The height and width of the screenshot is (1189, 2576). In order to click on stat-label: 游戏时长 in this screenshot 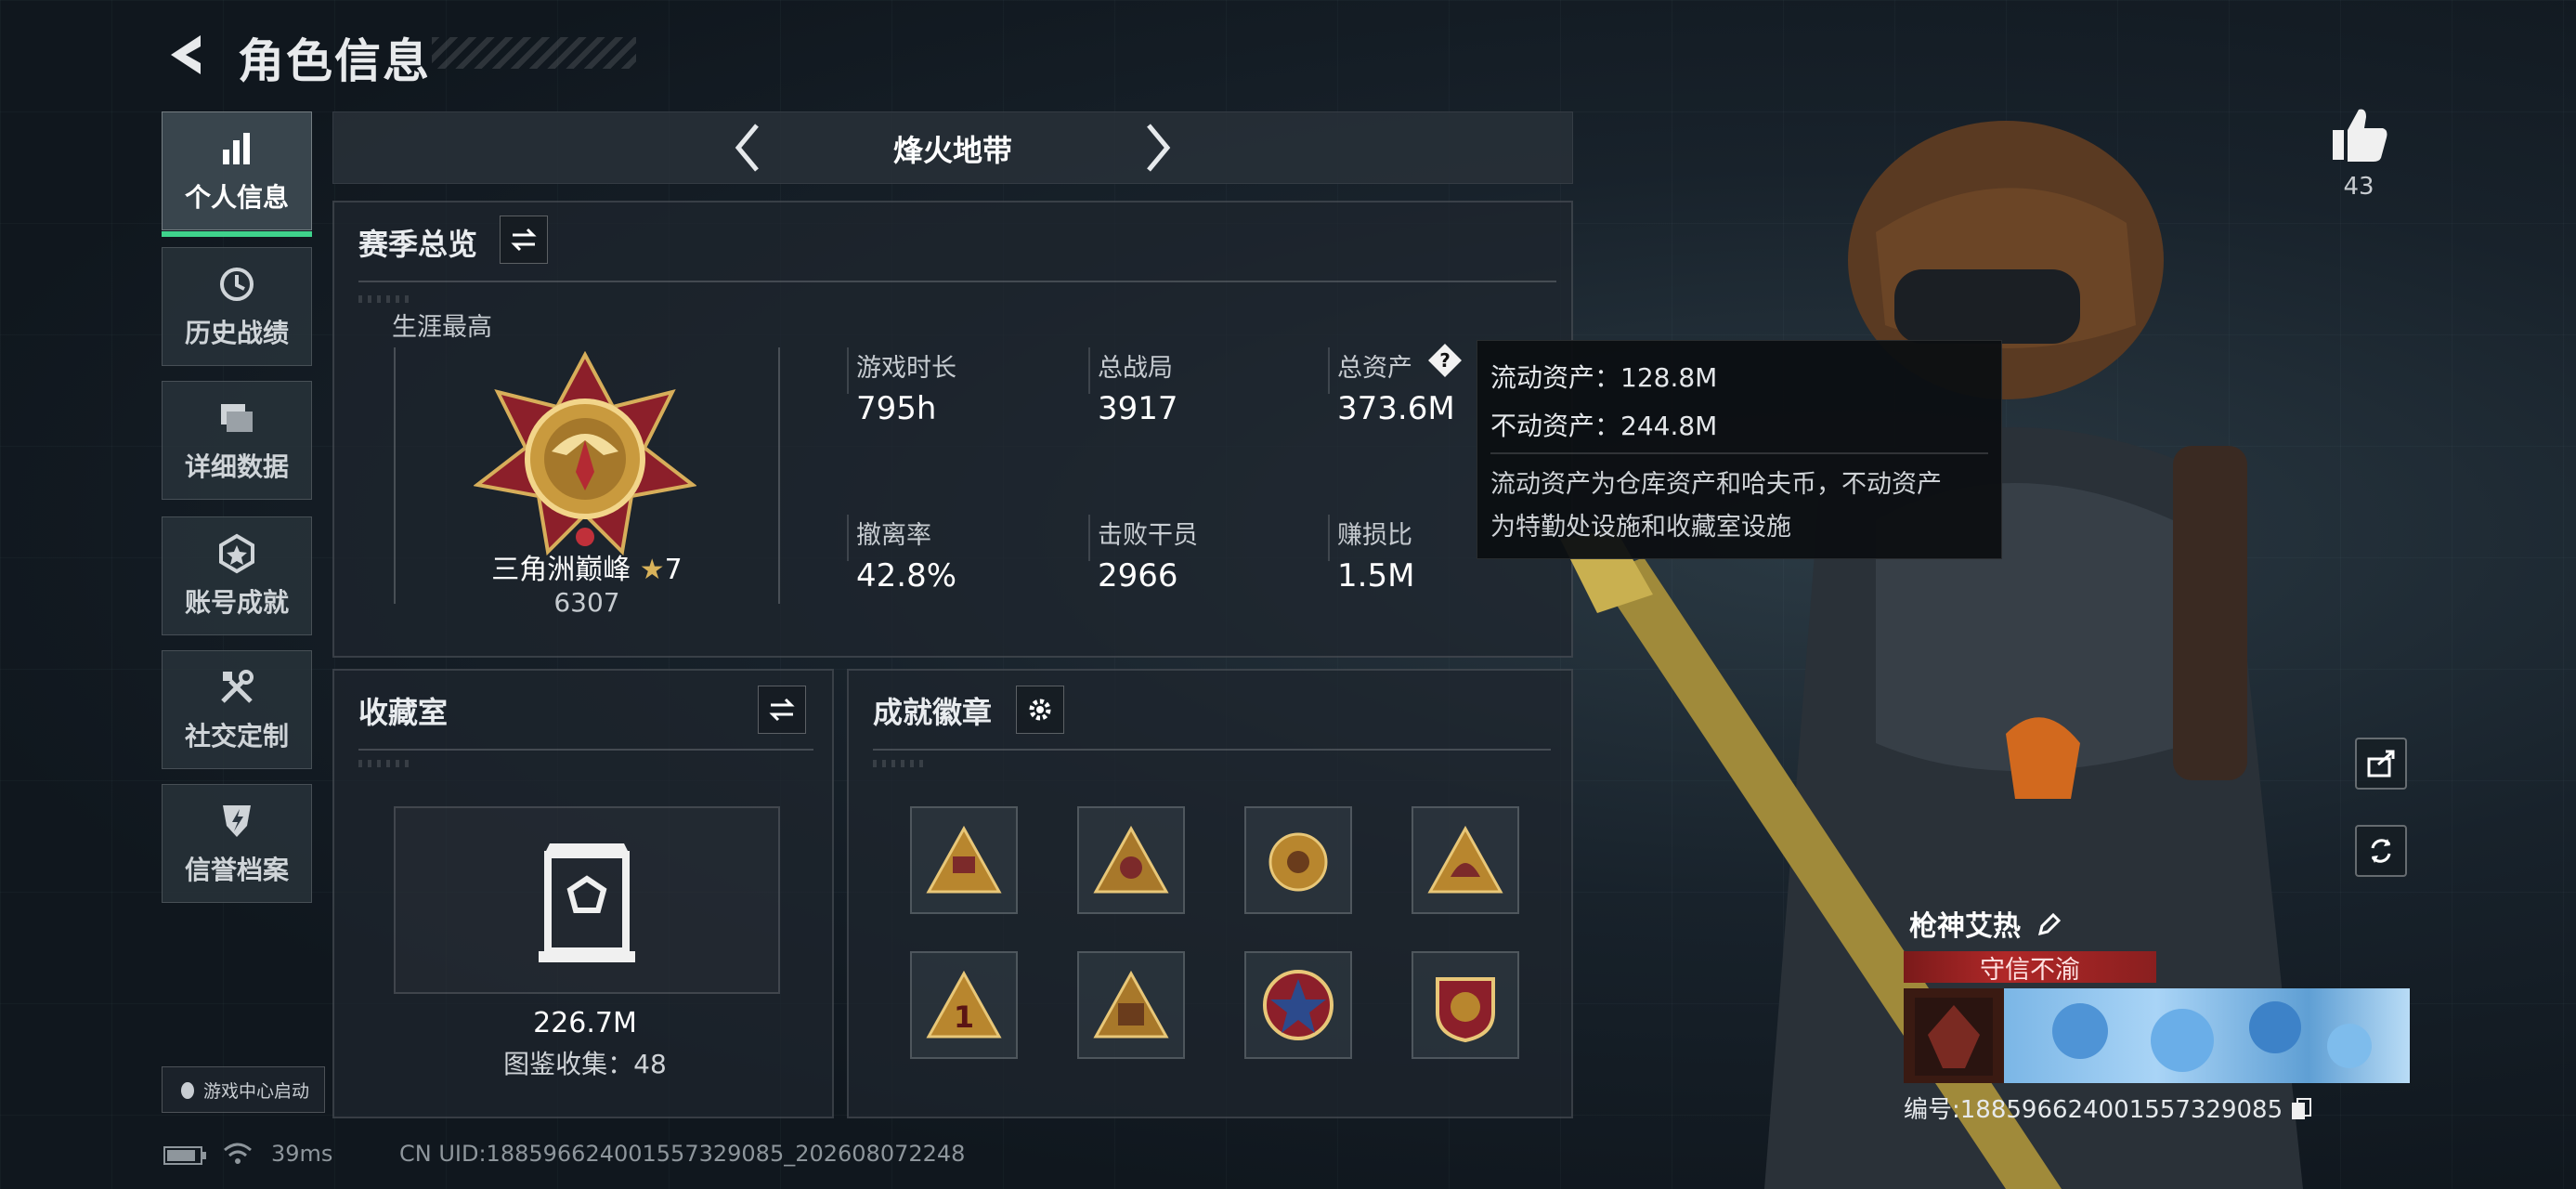, I will do `click(906, 368)`.